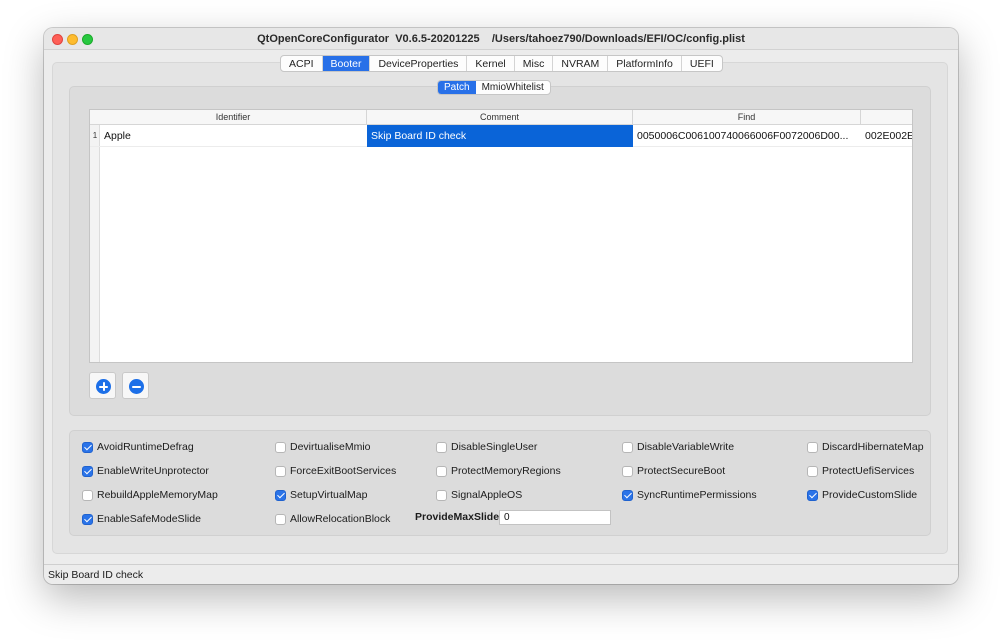 Image resolution: width=1000 pixels, height=641 pixels. Describe the element at coordinates (581, 63) in the screenshot. I see `tab-nvram: NVRAM` at that location.